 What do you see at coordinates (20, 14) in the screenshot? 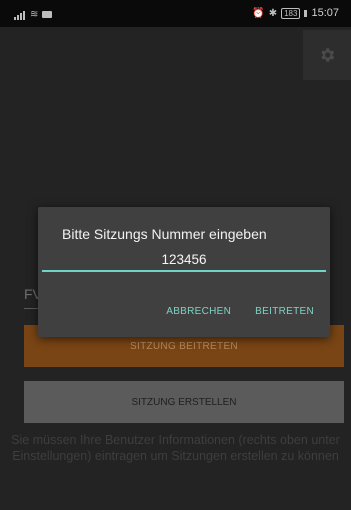
I see `signal-icon` at bounding box center [20, 14].